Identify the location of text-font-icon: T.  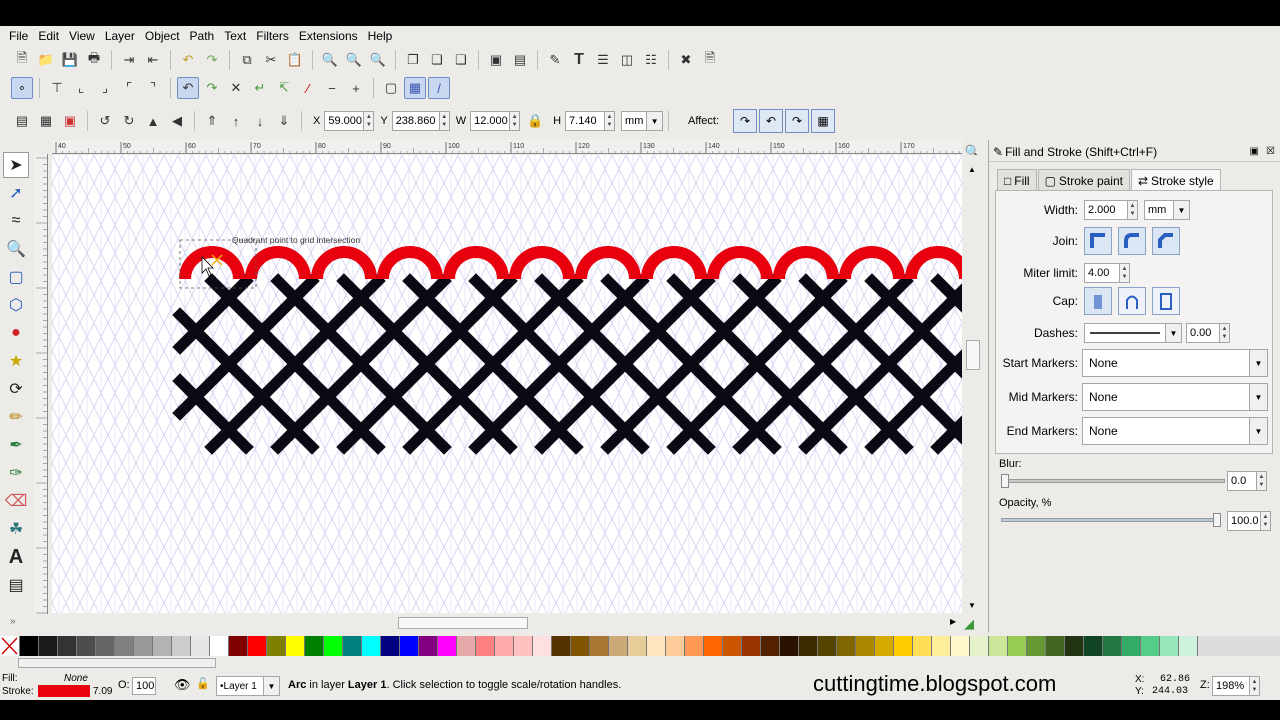
(579, 60).